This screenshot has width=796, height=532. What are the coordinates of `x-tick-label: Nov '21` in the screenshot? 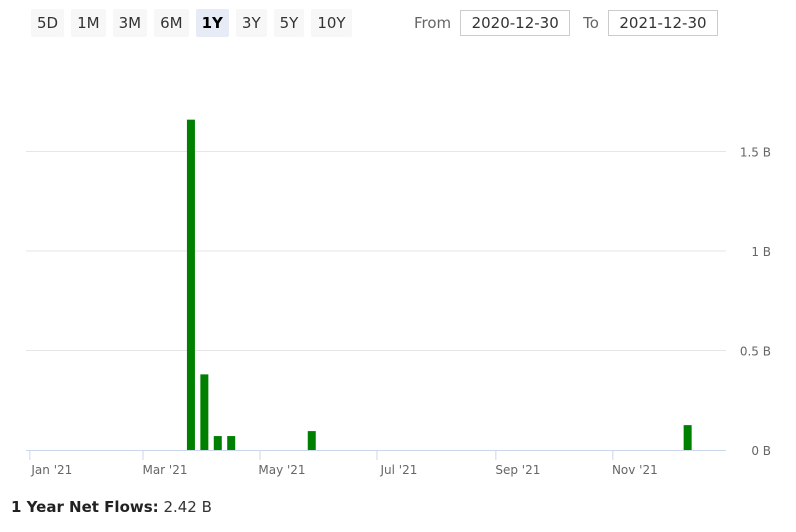 It's located at (635, 470).